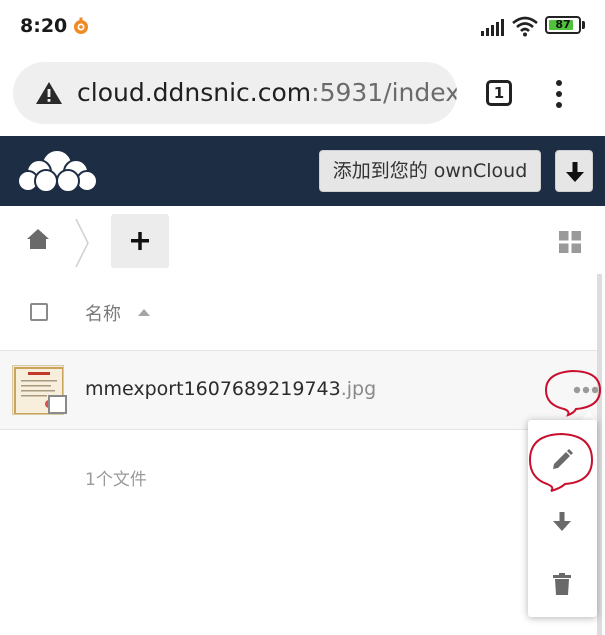  I want to click on owncloud-header: 添加到您的 ownCloud, so click(302, 171).